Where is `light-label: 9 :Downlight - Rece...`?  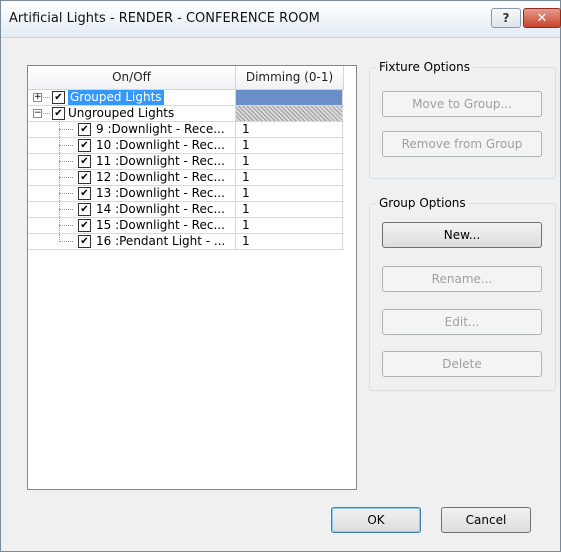
light-label: 9 :Downlight - Rece... is located at coordinates (160, 129).